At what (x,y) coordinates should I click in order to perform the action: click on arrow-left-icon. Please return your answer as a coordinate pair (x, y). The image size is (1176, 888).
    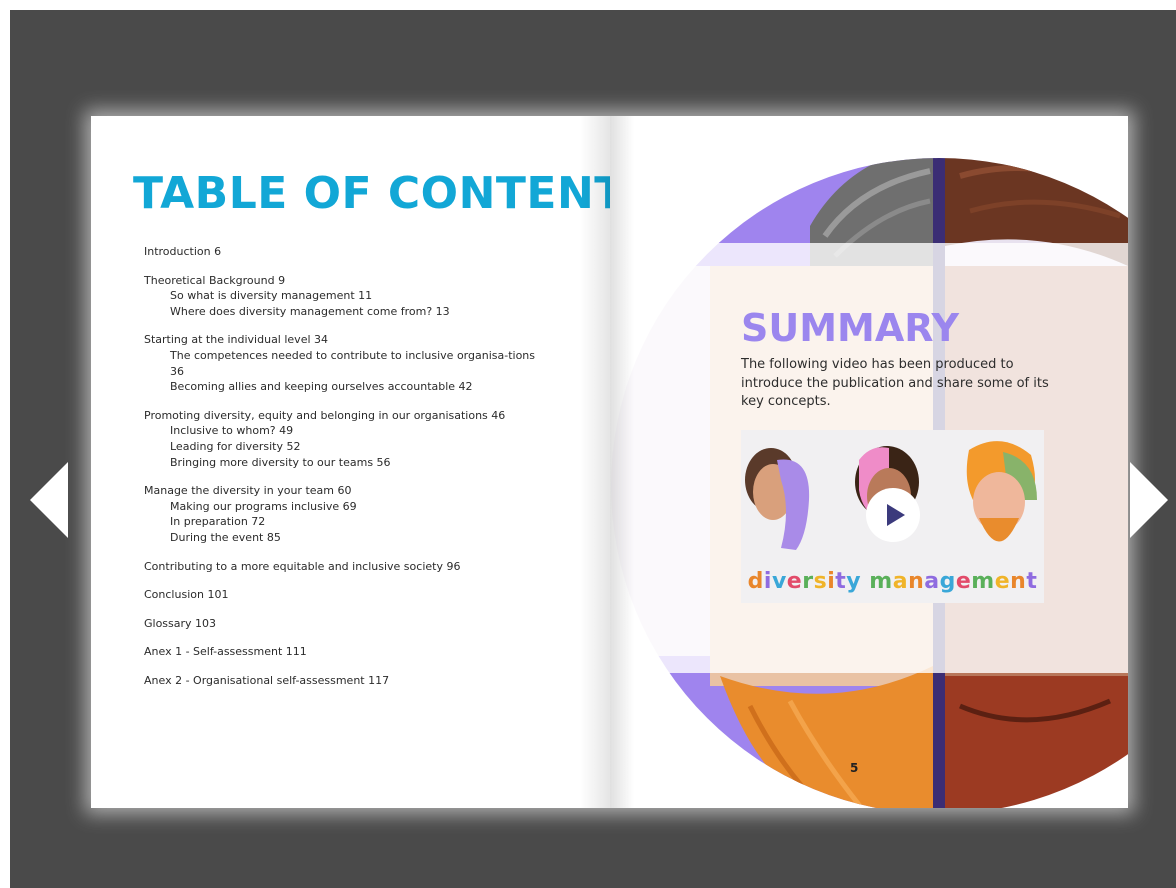
    Looking at the image, I should click on (49, 500).